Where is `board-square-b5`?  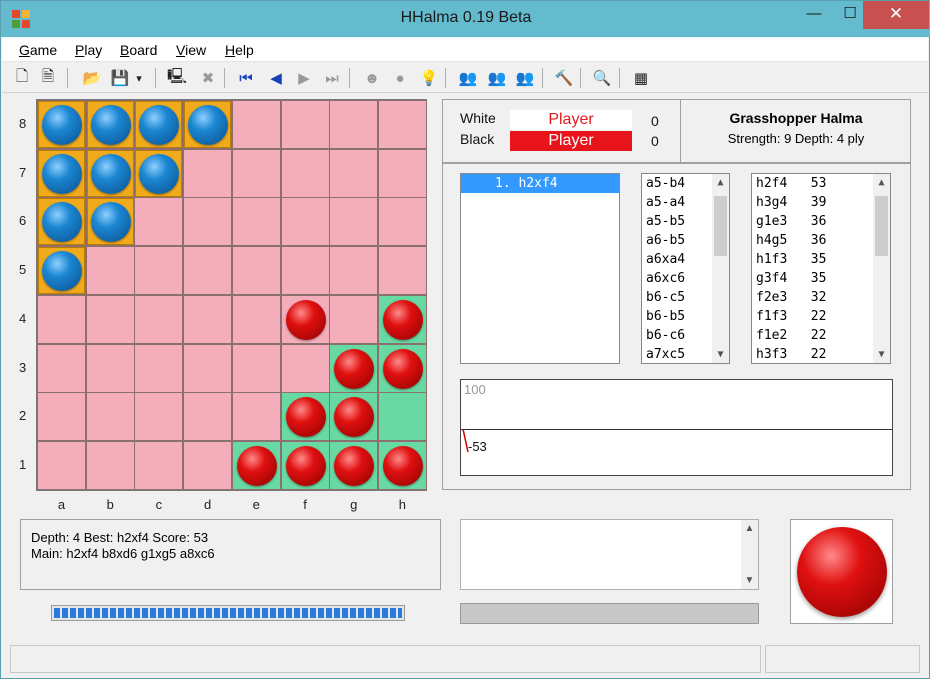
board-square-b5 is located at coordinates (110, 271).